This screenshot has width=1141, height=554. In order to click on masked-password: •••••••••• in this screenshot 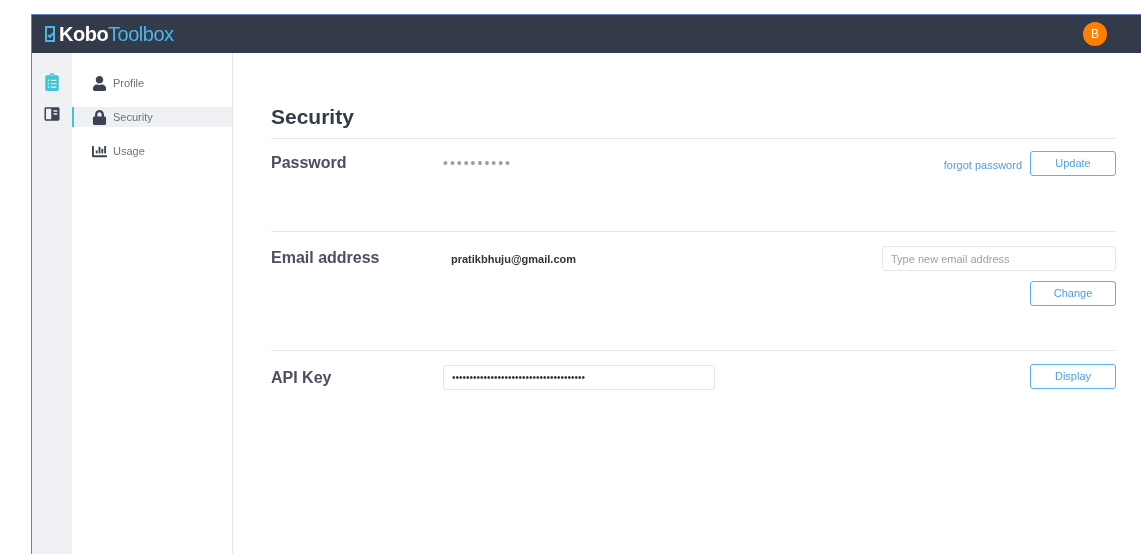, I will do `click(478, 163)`.